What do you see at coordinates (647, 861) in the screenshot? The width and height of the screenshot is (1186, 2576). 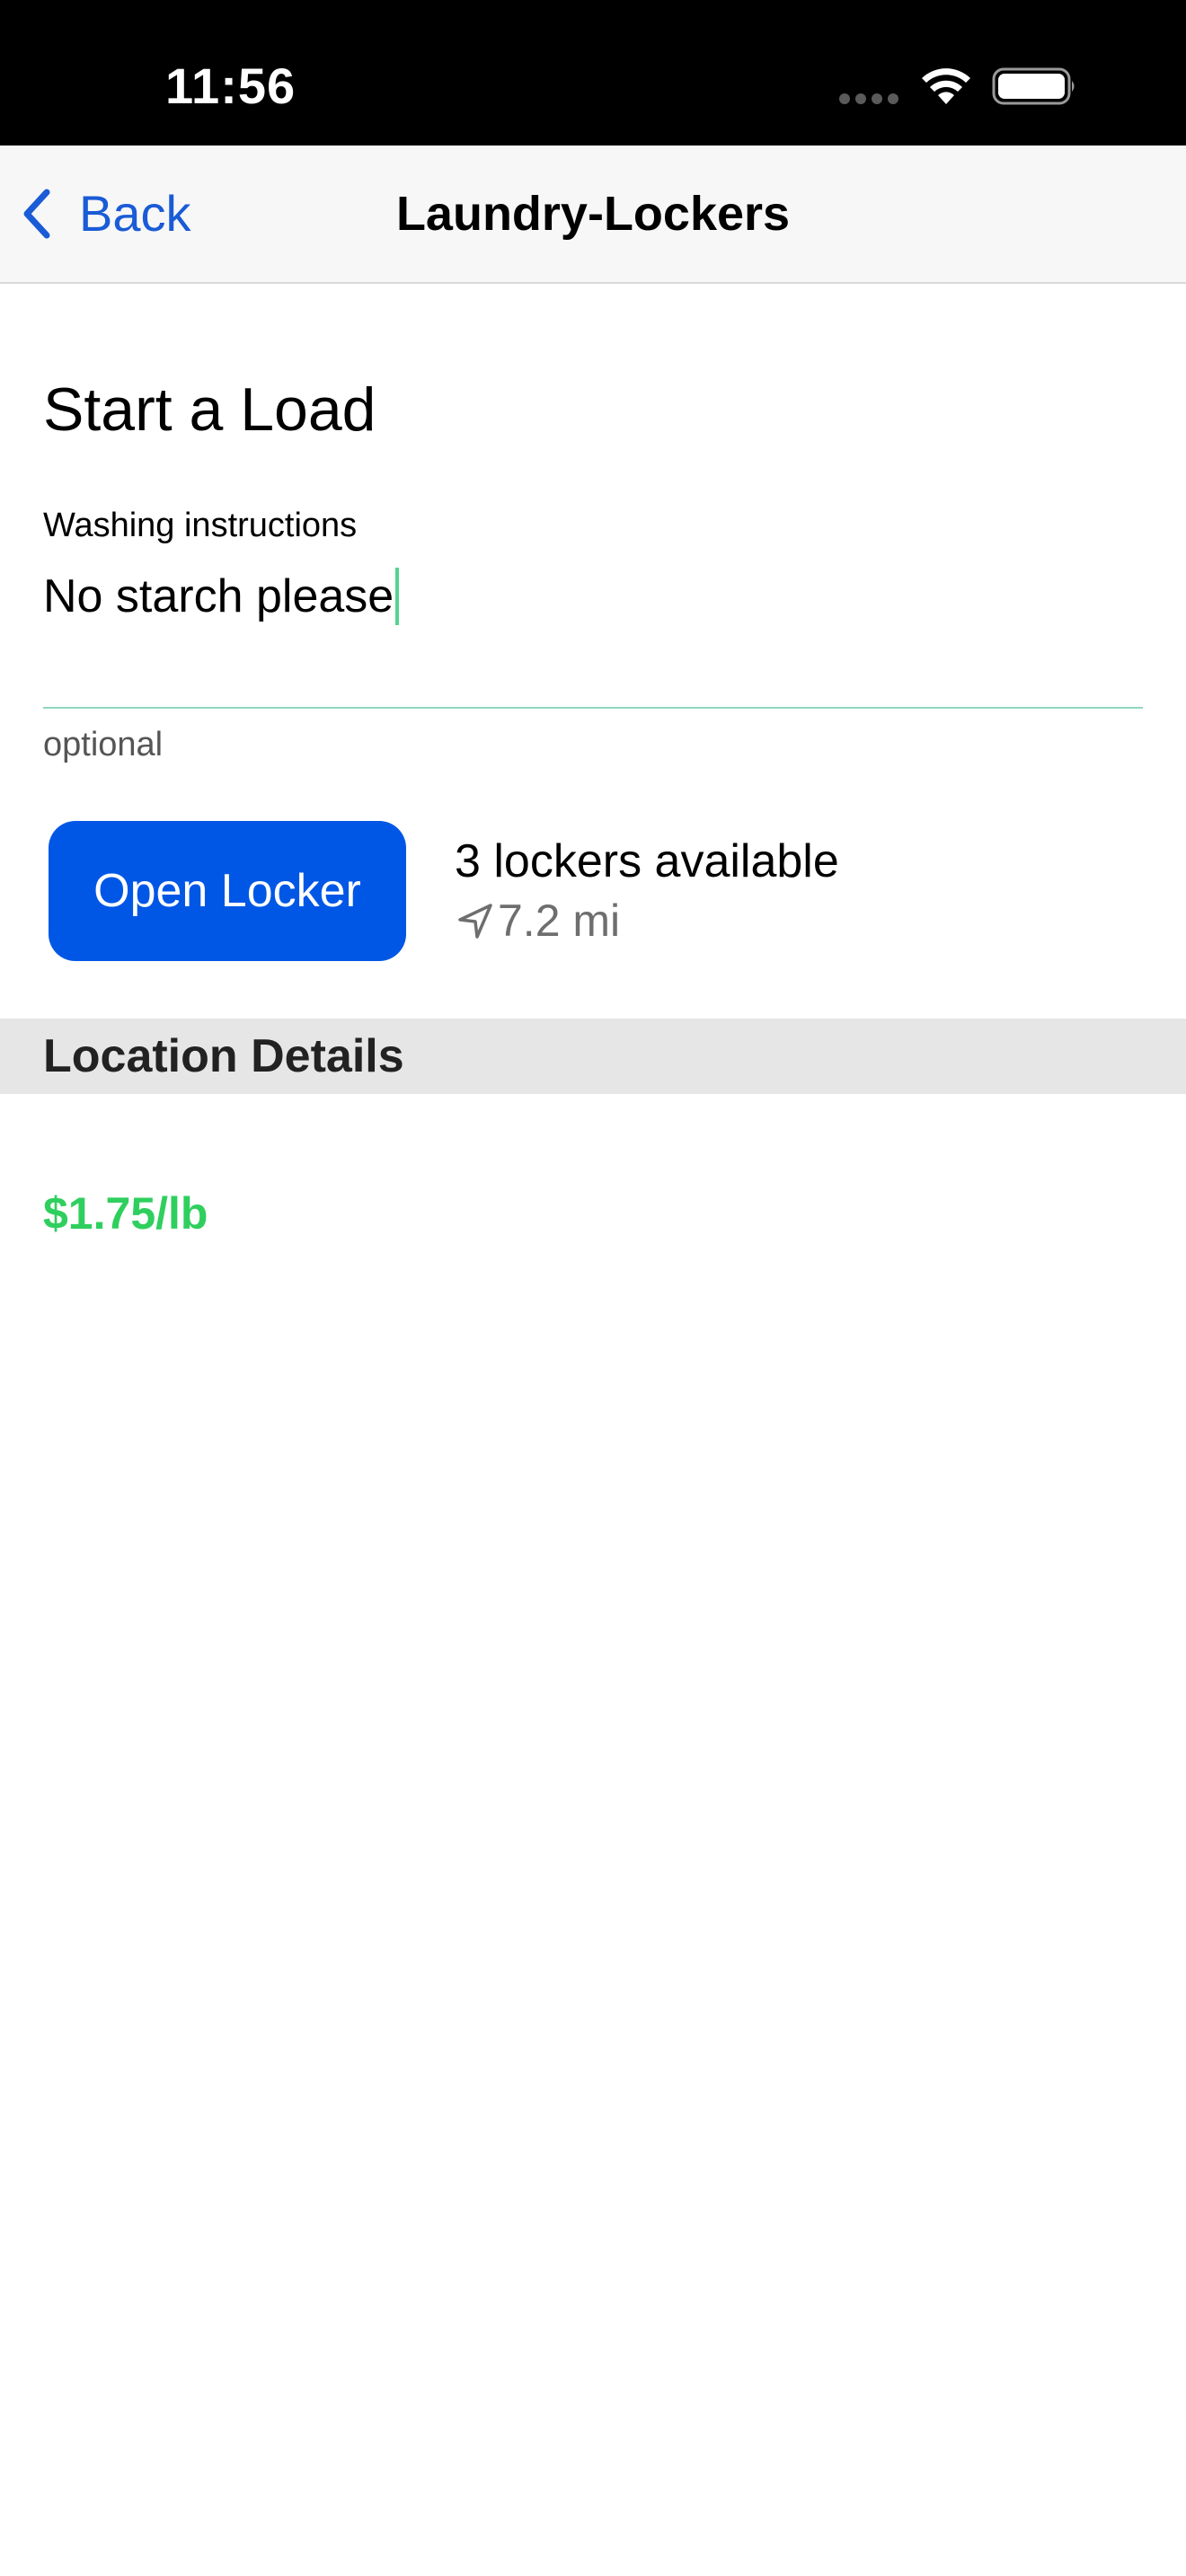 I see `lockers-available: 3 lockers available` at bounding box center [647, 861].